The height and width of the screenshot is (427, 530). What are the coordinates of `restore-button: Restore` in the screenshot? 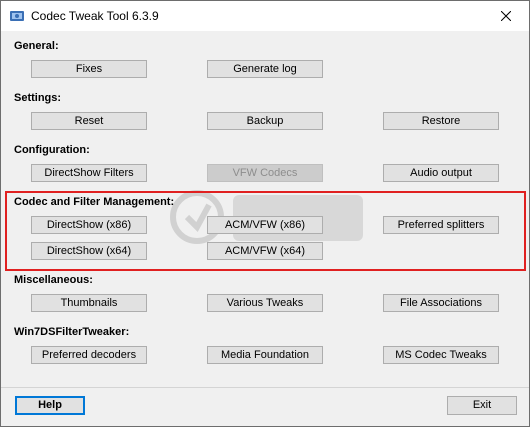 It's located at (441, 121).